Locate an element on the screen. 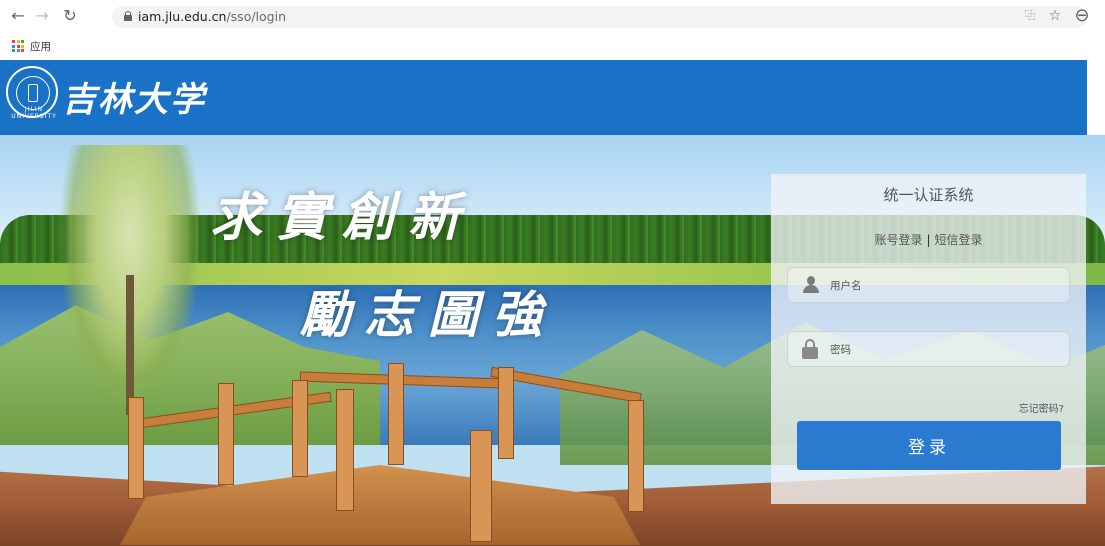 The height and width of the screenshot is (546, 1105). site-title: 吉林大学 is located at coordinates (134, 100).